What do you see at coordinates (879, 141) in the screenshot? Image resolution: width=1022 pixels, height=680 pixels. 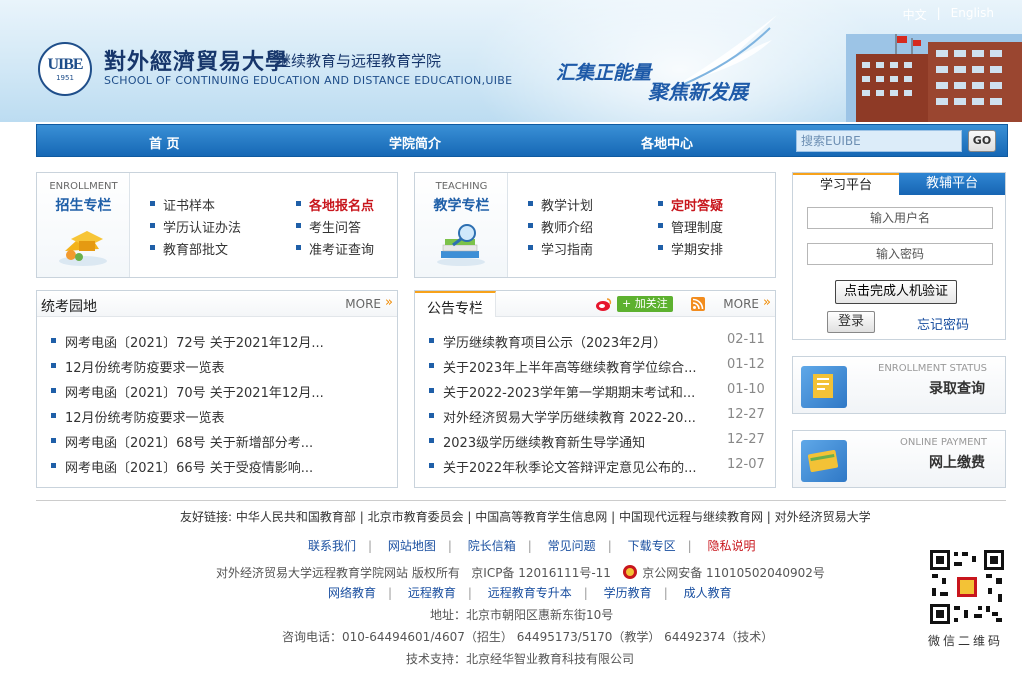 I see `search-input: 搜索EUIBE` at bounding box center [879, 141].